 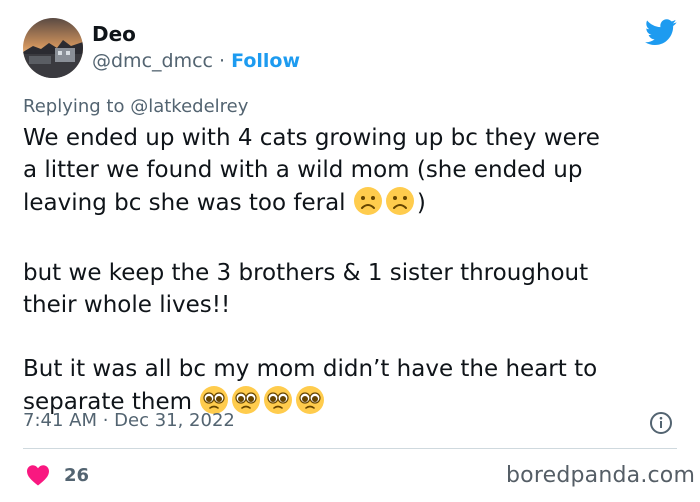 I want to click on author-handle: @dmc_dmcc, so click(x=152, y=61).